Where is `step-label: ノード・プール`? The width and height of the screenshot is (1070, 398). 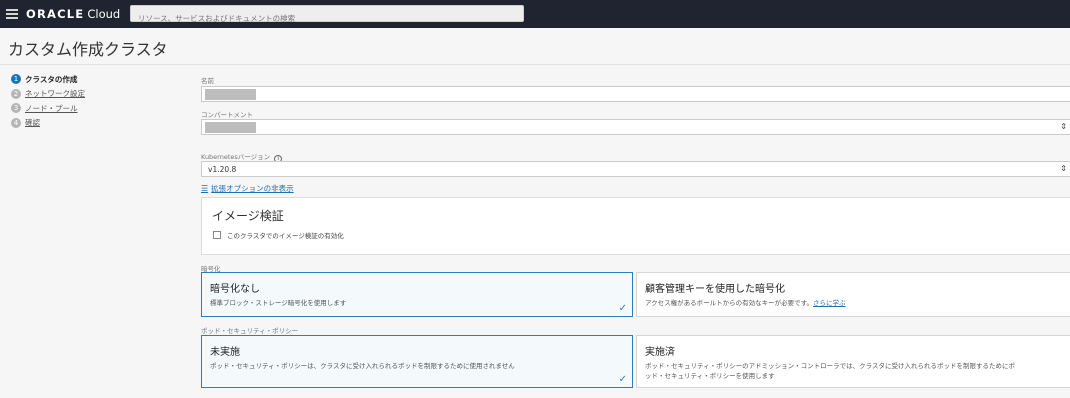 step-label: ノード・プール is located at coordinates (51, 108).